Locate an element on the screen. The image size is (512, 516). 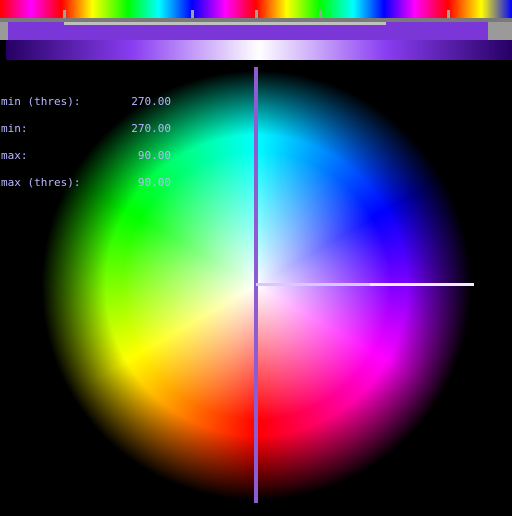
readout-row-max: max: 90.00 is located at coordinates (86, 155).